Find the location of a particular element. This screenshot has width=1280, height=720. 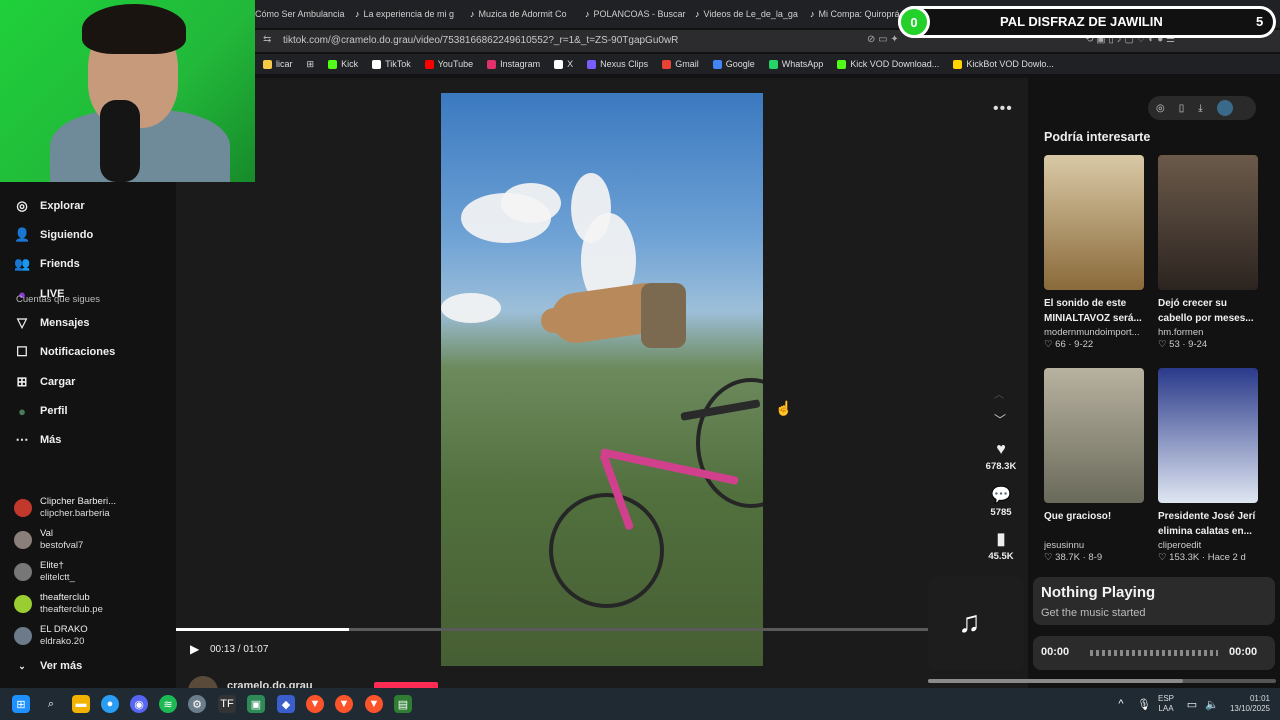

bookmark-item: WhatsApp is located at coordinates (795, 64).